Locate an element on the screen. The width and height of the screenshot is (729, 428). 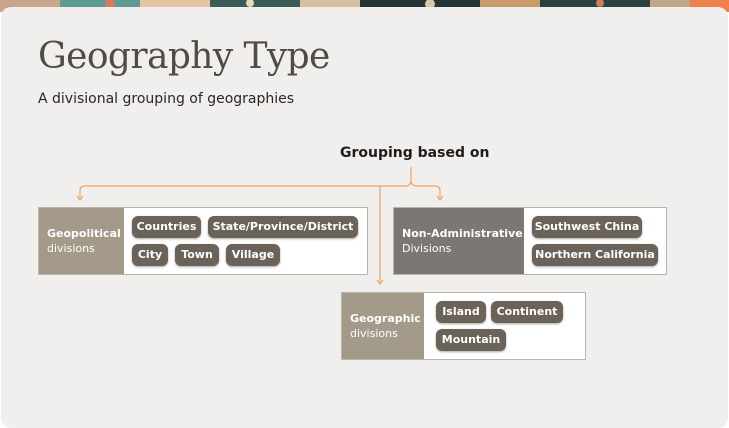
tag-southwest-china: Southwest China is located at coordinates (587, 227).